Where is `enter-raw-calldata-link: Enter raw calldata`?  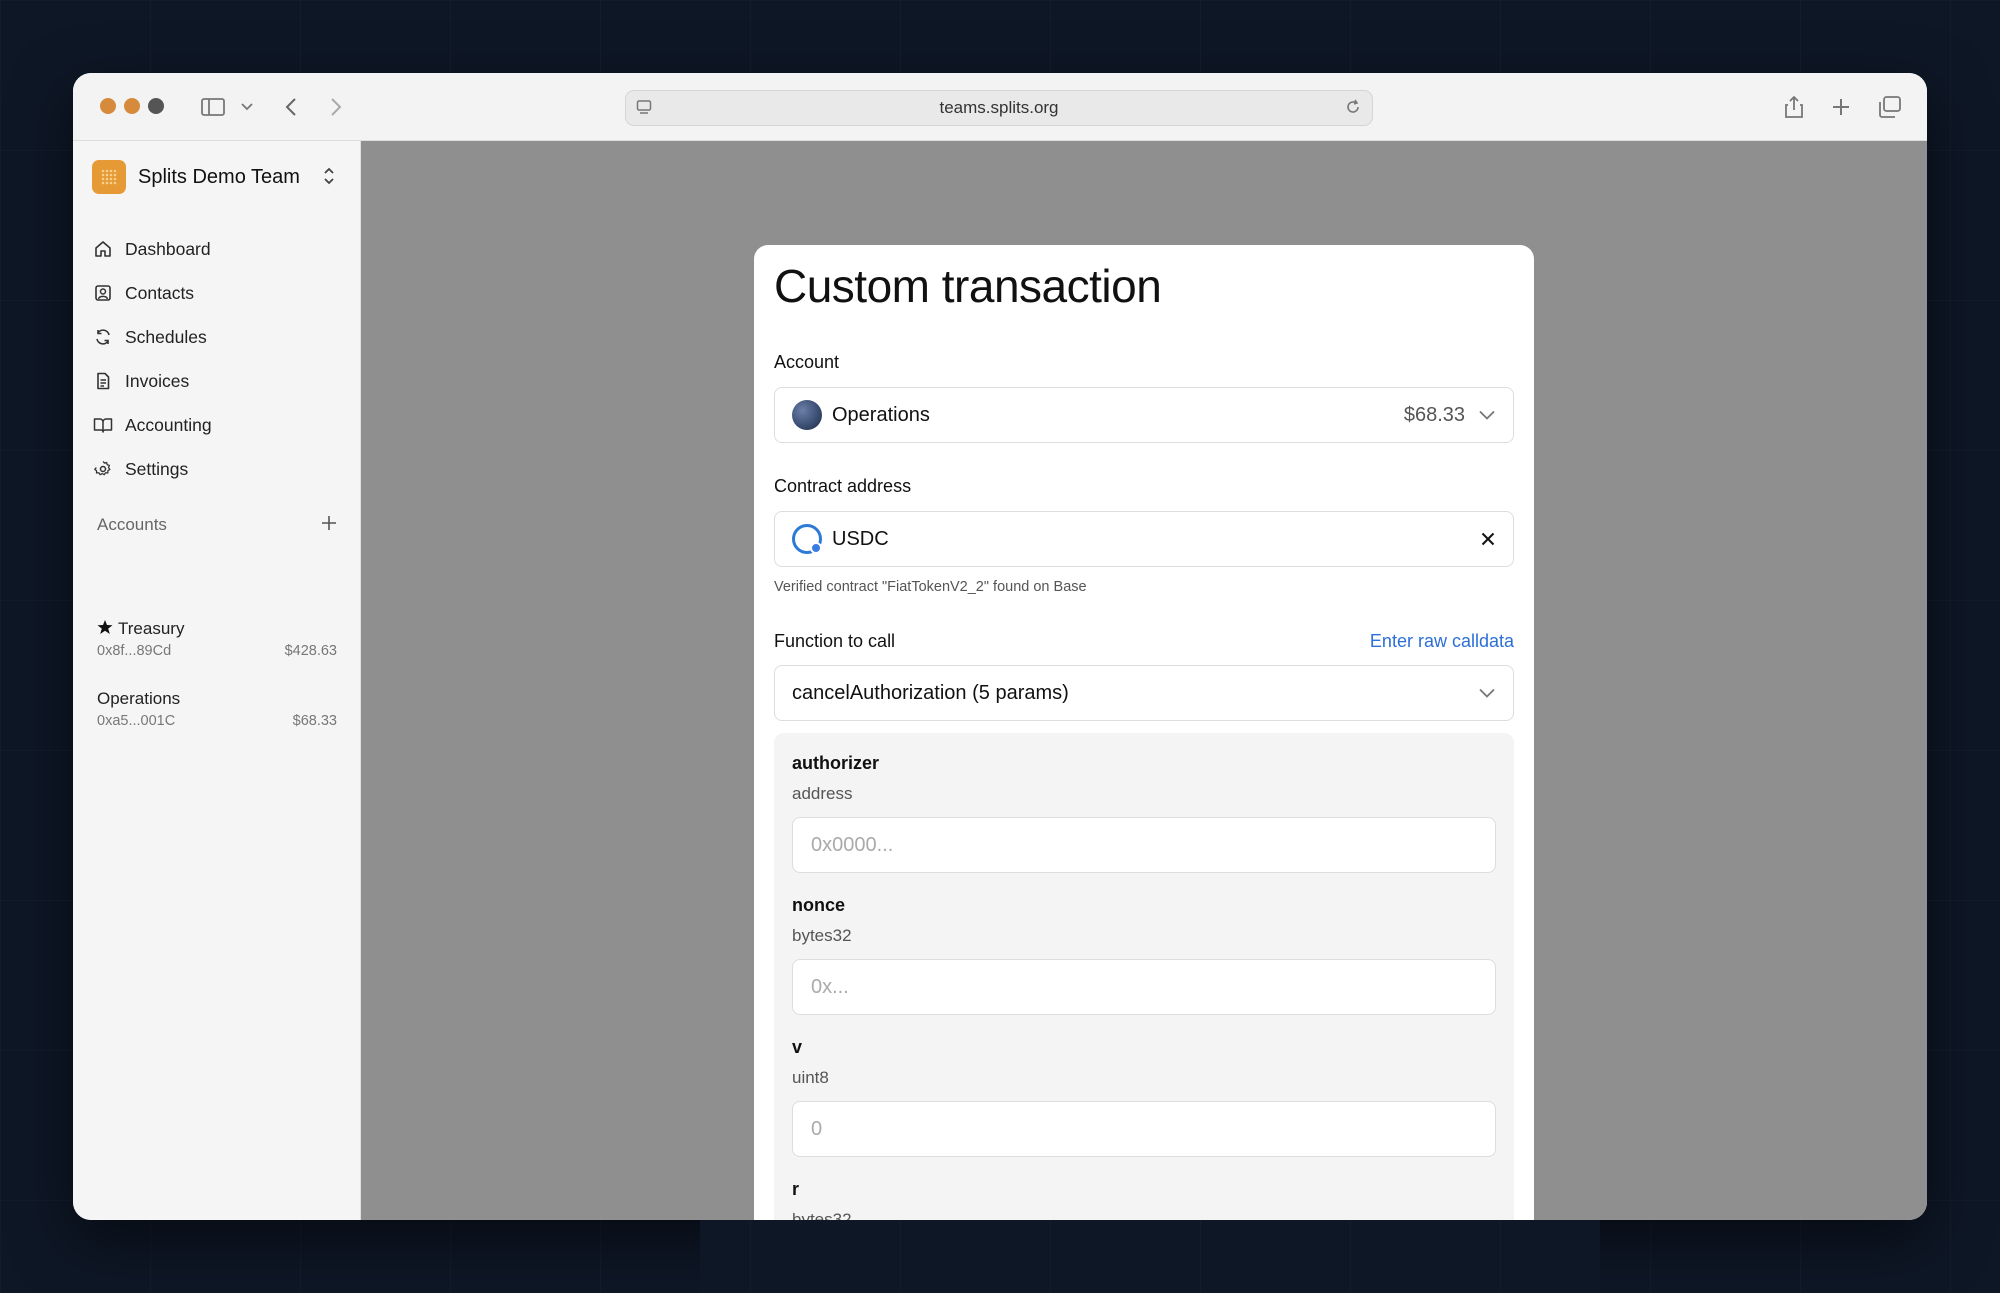 enter-raw-calldata-link: Enter raw calldata is located at coordinates (1442, 641).